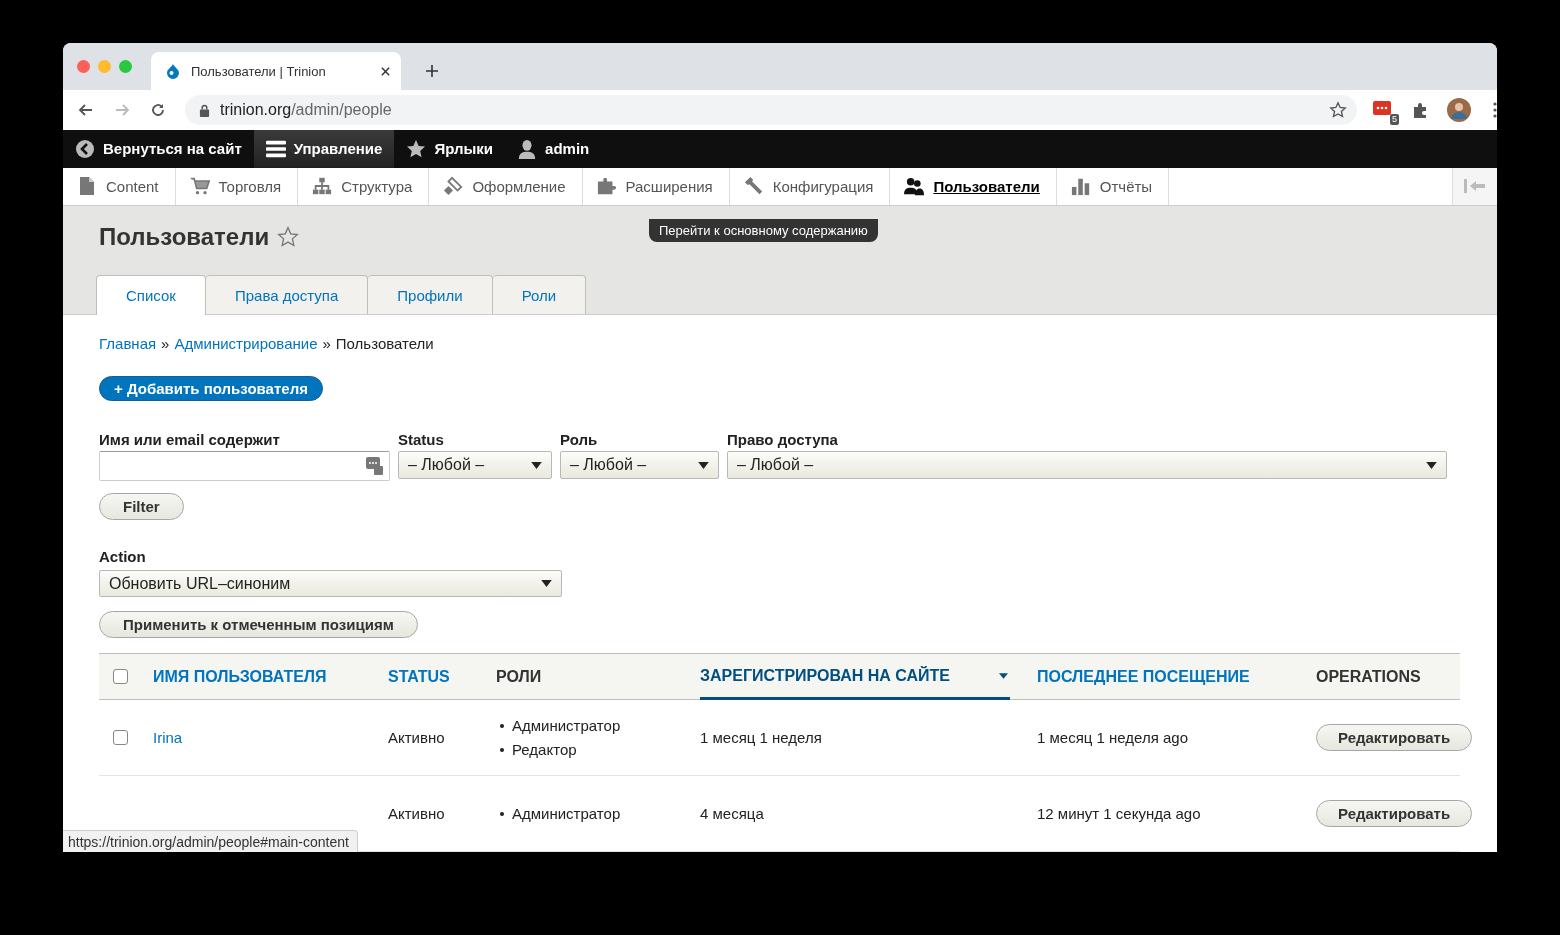  I want to click on column-header-link: ПОСЛЕДНЕЕ ПОСЕЩЕНИЕ, so click(1176, 676).